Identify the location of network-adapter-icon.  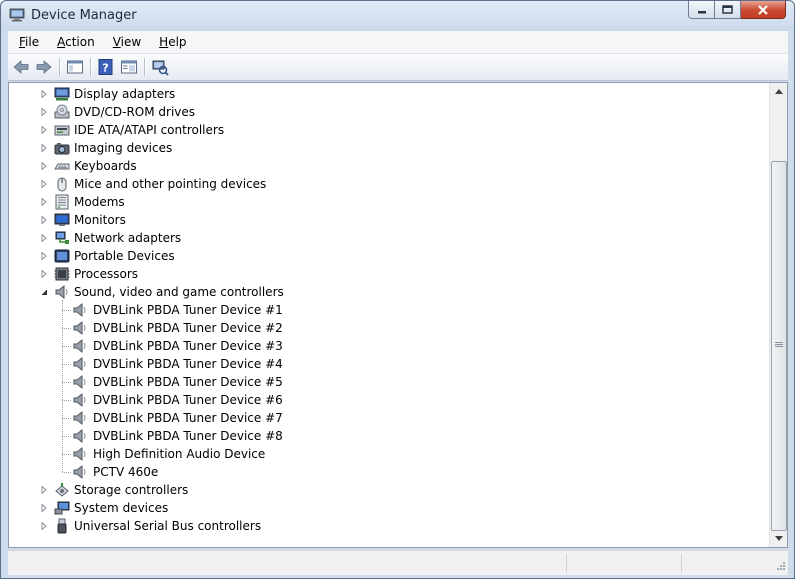
(62, 237).